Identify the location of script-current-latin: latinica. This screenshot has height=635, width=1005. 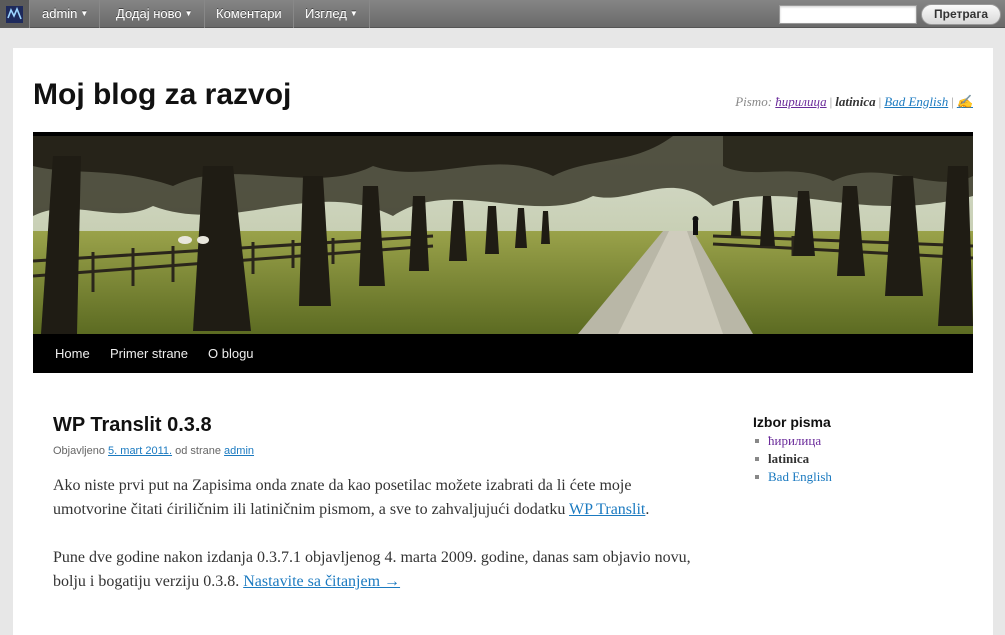
(855, 101).